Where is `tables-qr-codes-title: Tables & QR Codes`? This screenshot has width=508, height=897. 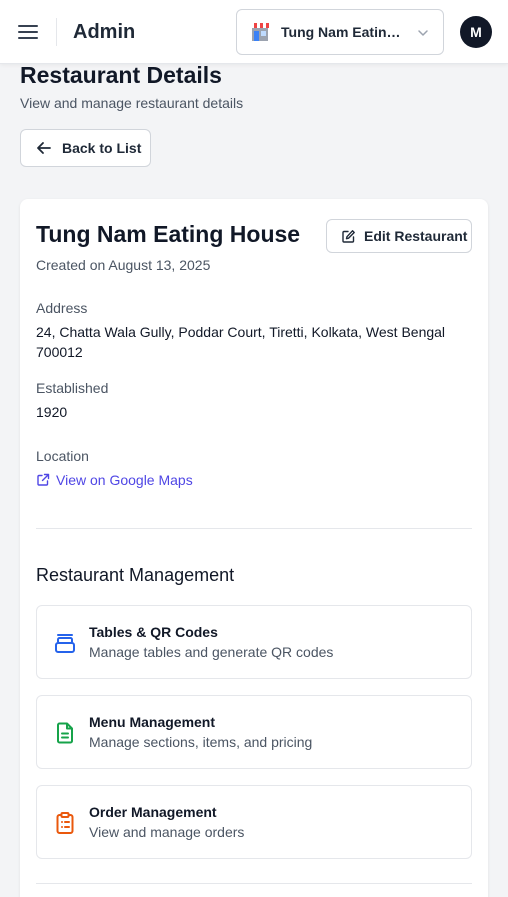 tables-qr-codes-title: Tables & QR Codes is located at coordinates (153, 632).